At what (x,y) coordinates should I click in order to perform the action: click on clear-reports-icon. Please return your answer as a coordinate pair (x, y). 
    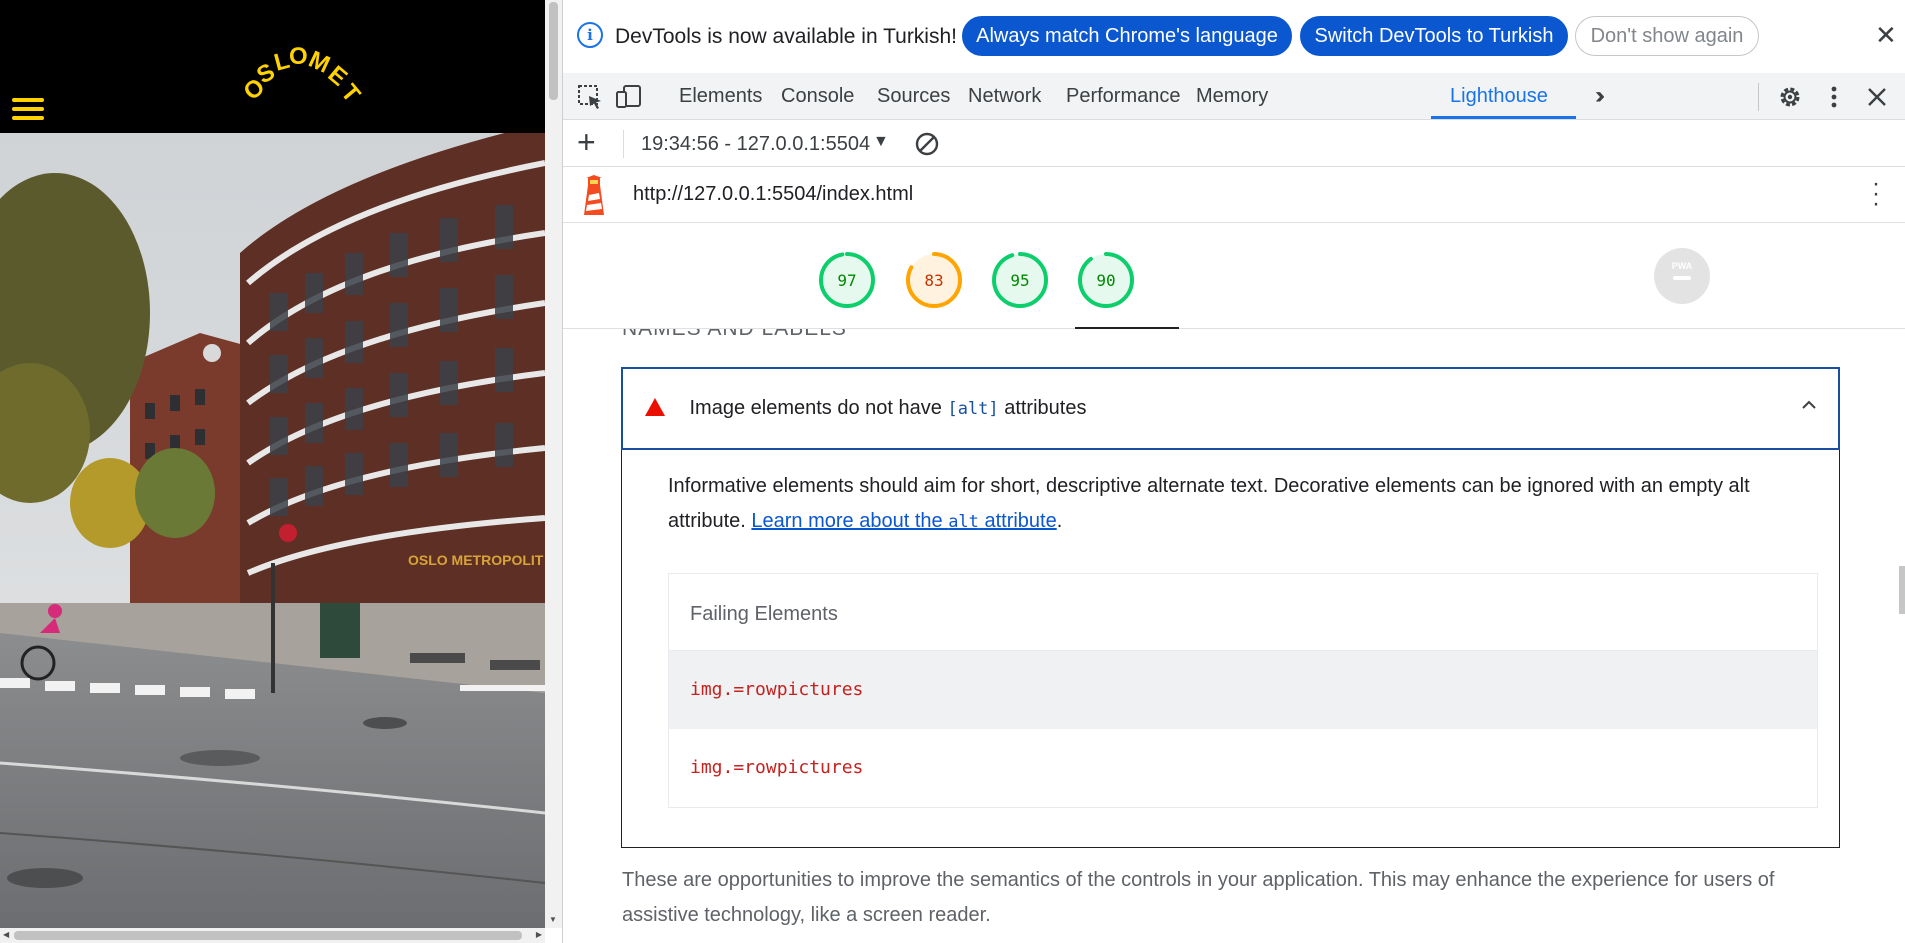
    Looking at the image, I should click on (927, 144).